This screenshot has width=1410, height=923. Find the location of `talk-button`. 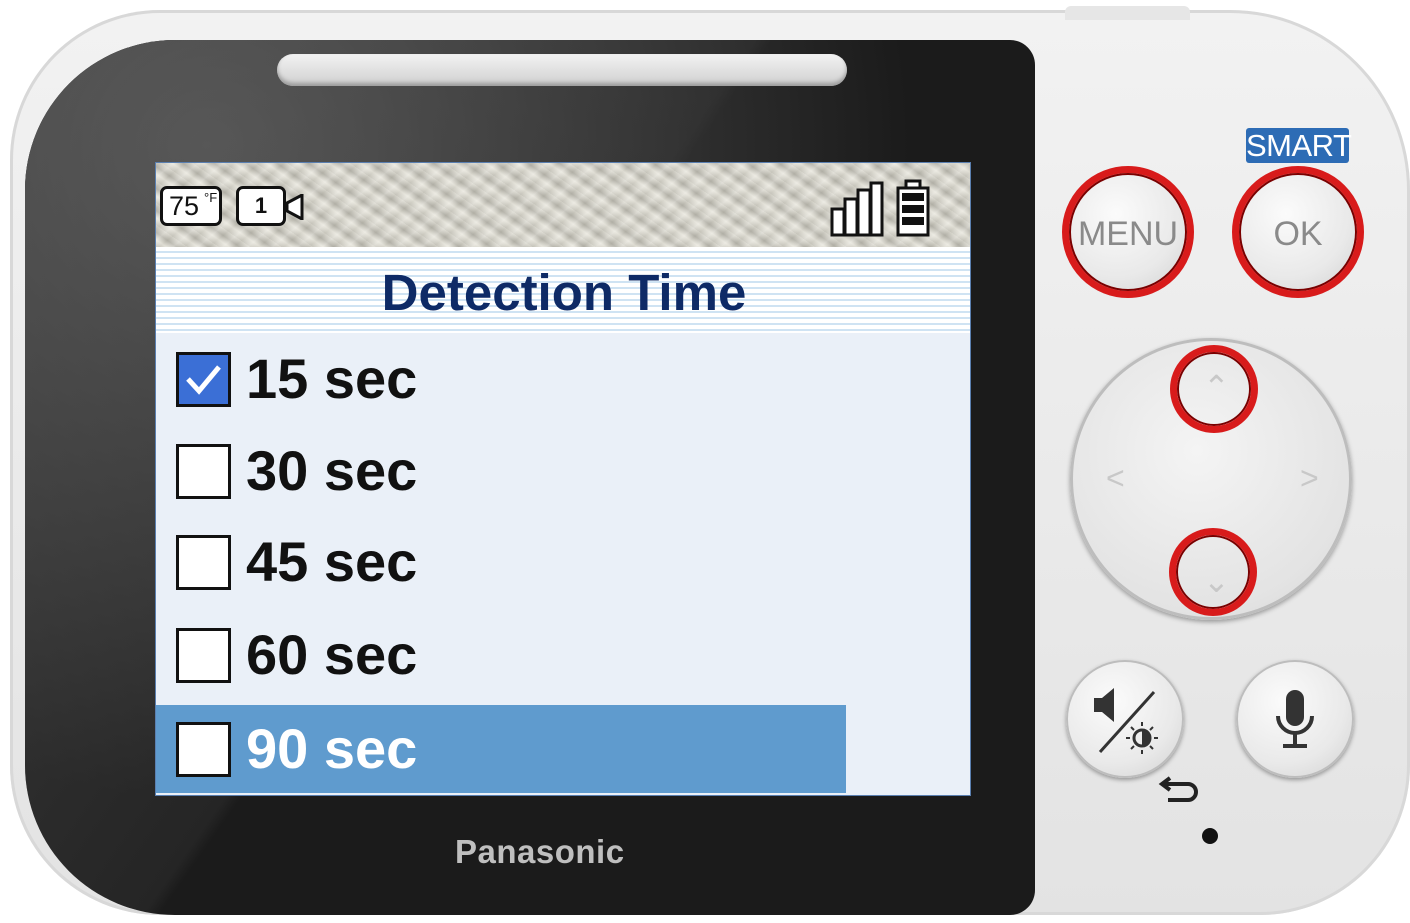

talk-button is located at coordinates (1295, 719).